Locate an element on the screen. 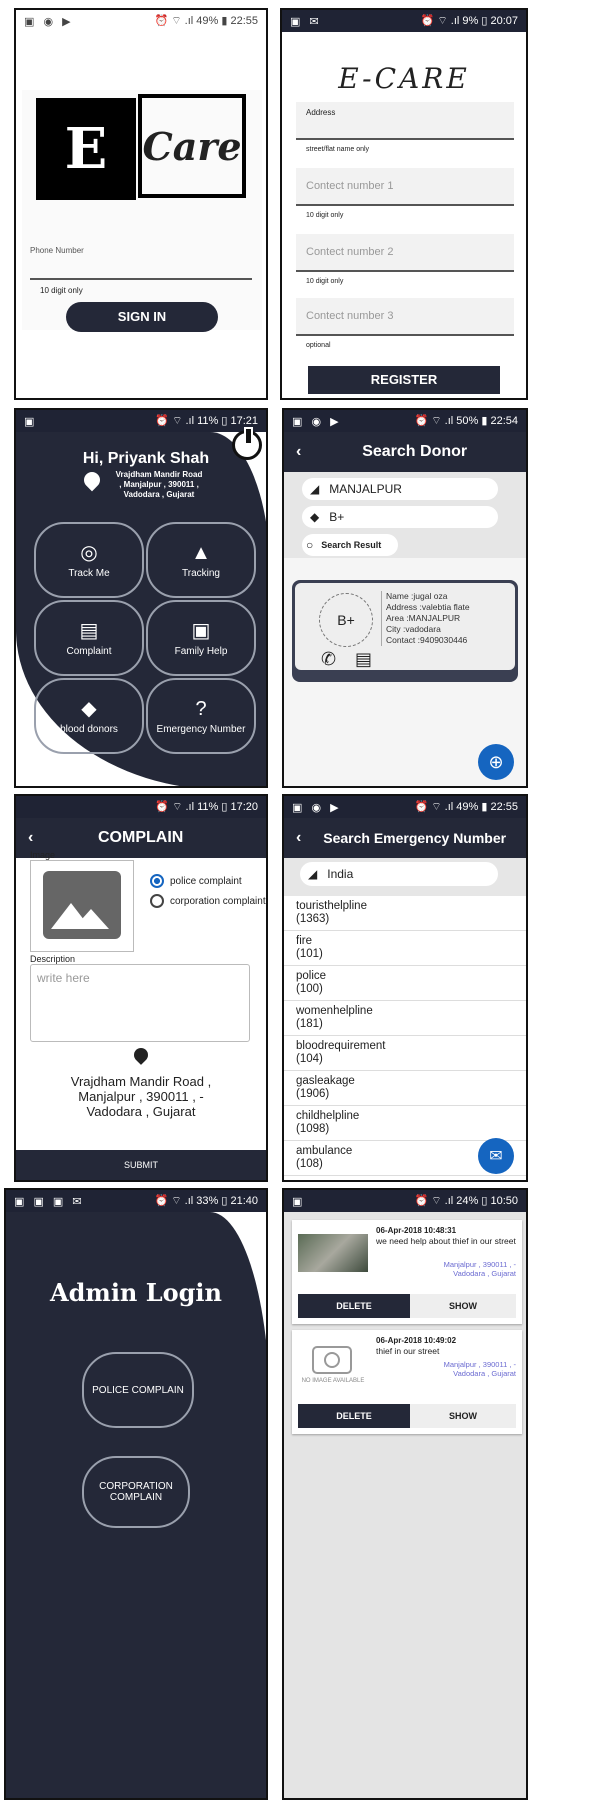 This screenshot has width=608, height=1804. emergency-list-item: childhelpline (1098) is located at coordinates (405, 1123).